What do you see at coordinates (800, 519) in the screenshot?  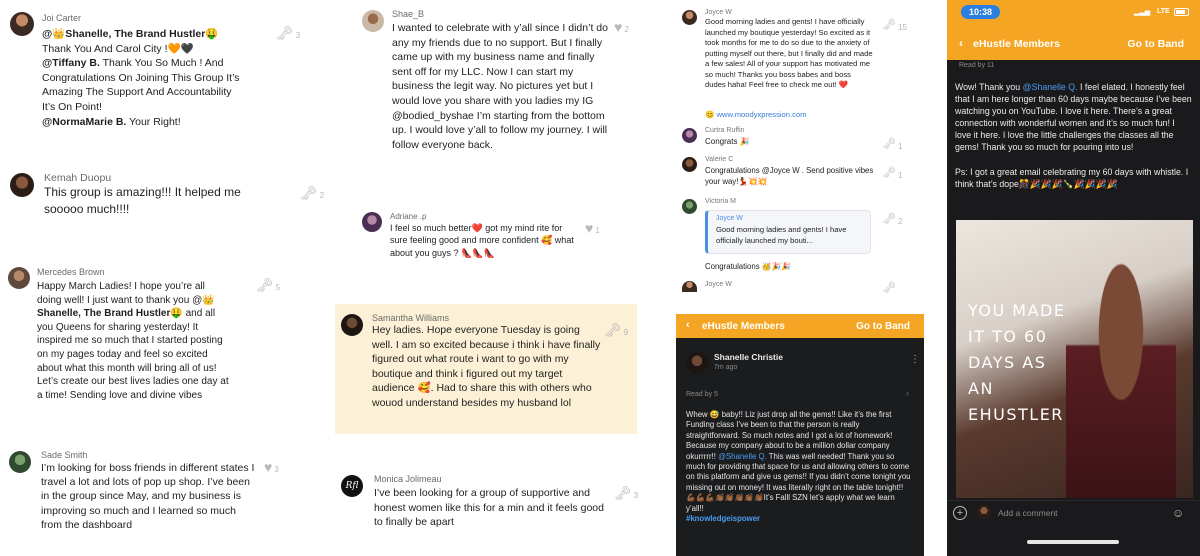 I see `hashtag: #knowledgeispower` at bounding box center [800, 519].